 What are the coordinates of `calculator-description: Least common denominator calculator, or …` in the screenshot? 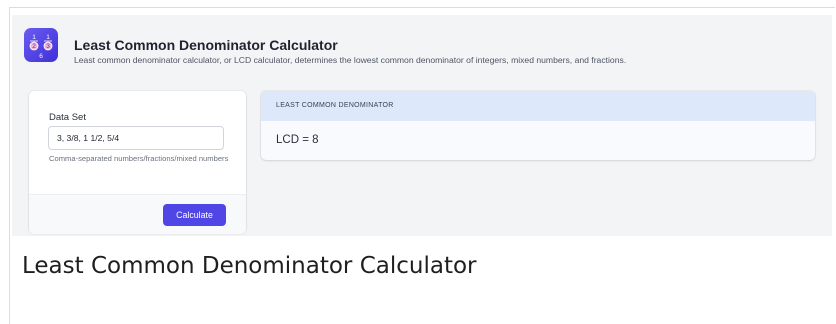 It's located at (350, 60).